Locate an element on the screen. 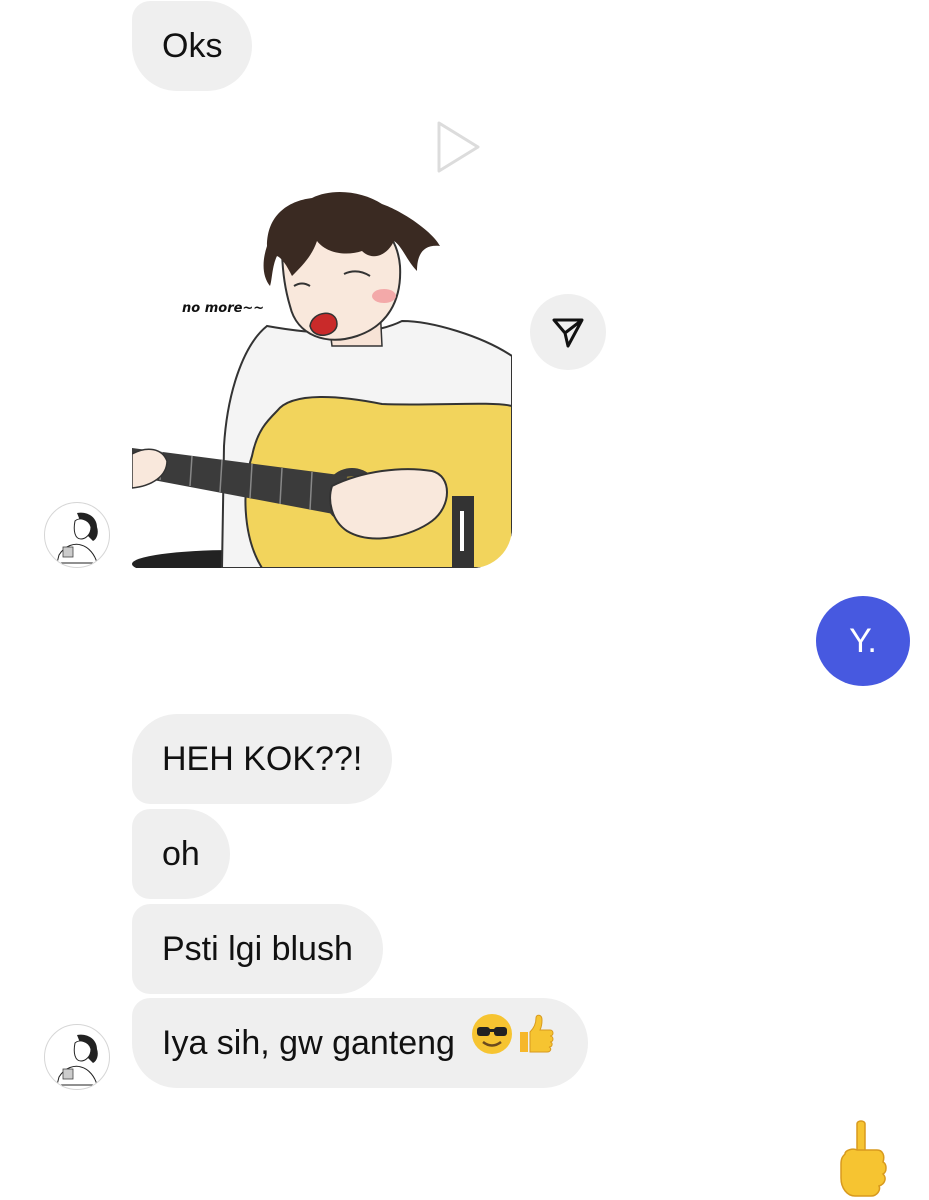 The width and height of the screenshot is (929, 1200). message-text: Iya sih, gw ganteng is located at coordinates (308, 1043).